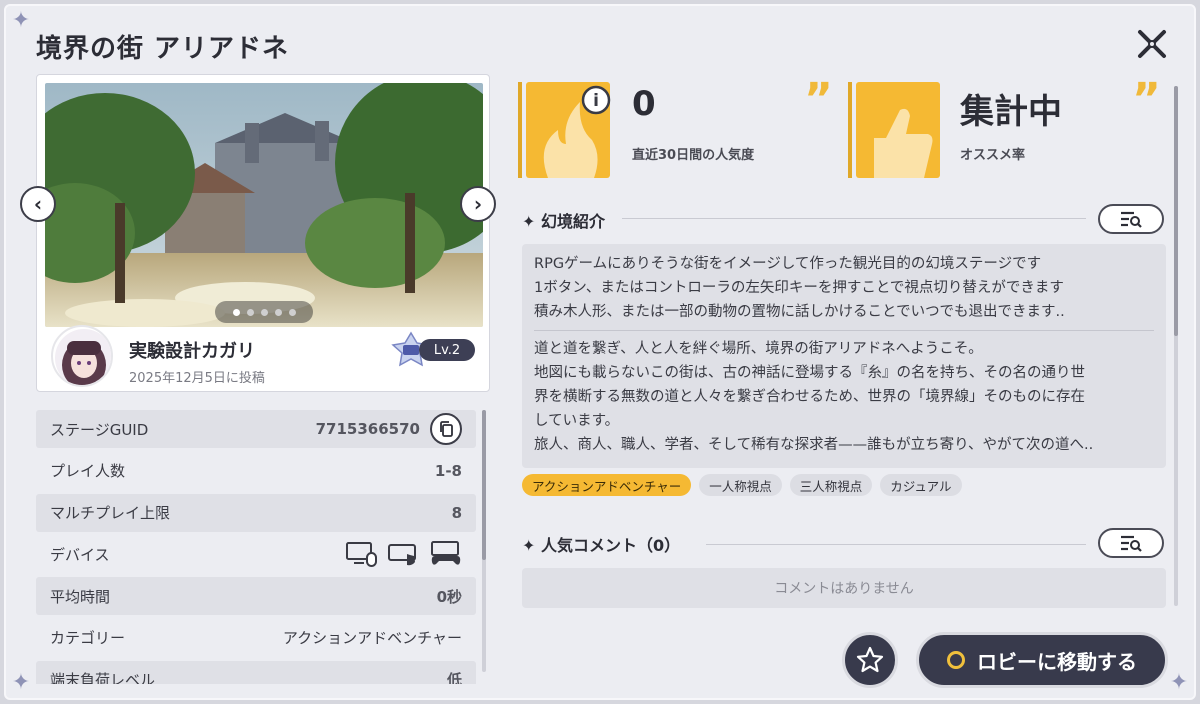  I want to click on page-title: 境界の街 アリアドネ, so click(163, 49).